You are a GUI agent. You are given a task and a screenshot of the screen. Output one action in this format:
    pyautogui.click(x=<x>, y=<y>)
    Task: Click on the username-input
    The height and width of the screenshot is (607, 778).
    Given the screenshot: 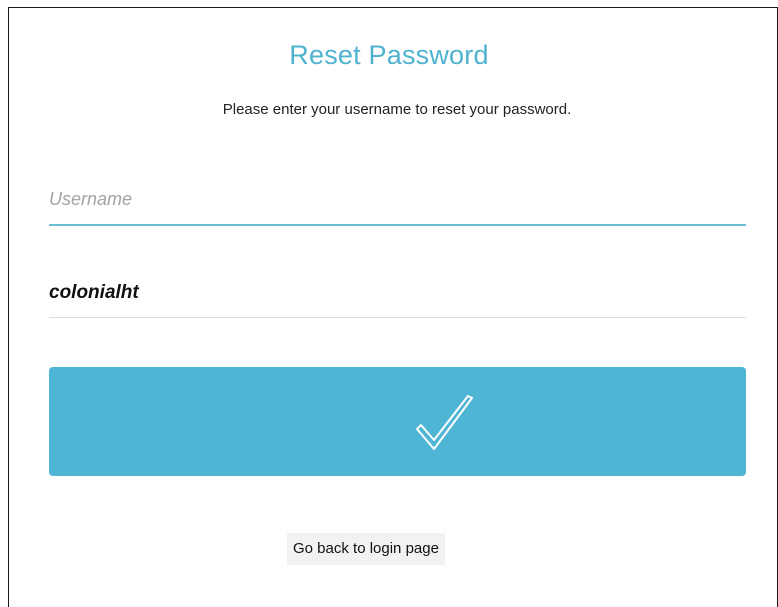 What is the action you would take?
    pyautogui.click(x=397, y=199)
    